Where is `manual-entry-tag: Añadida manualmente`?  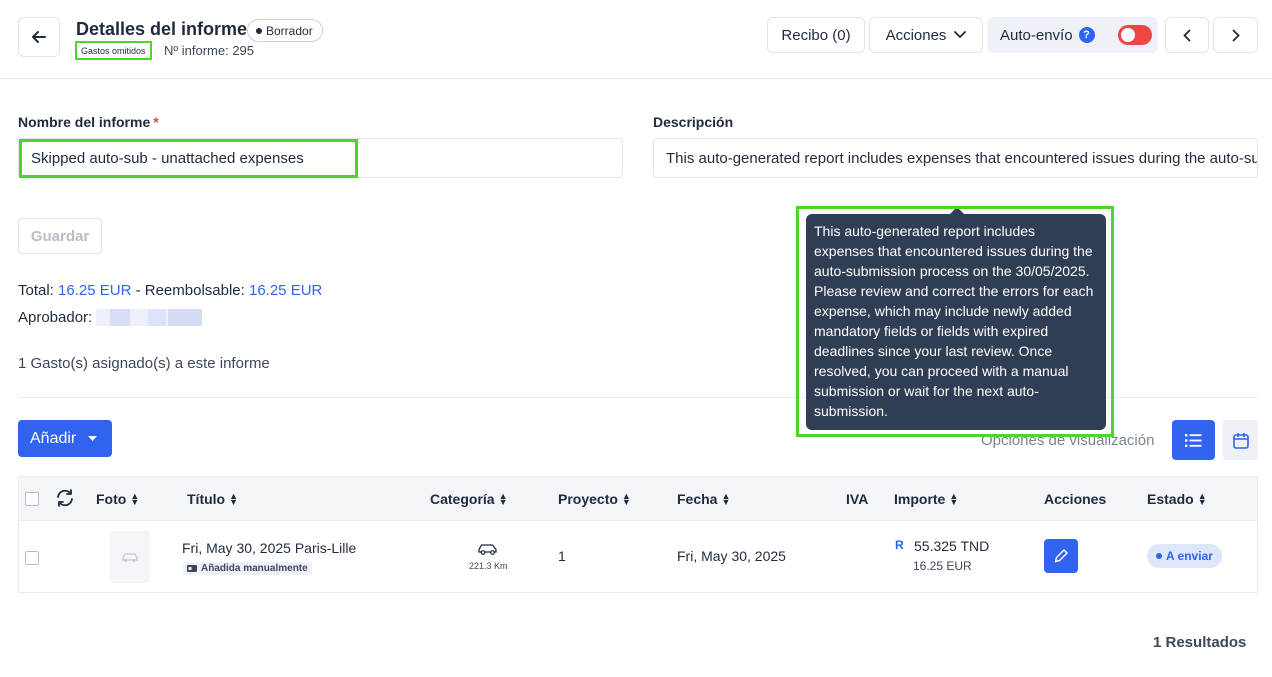
manual-entry-tag: Añadida manualmente is located at coordinates (247, 568).